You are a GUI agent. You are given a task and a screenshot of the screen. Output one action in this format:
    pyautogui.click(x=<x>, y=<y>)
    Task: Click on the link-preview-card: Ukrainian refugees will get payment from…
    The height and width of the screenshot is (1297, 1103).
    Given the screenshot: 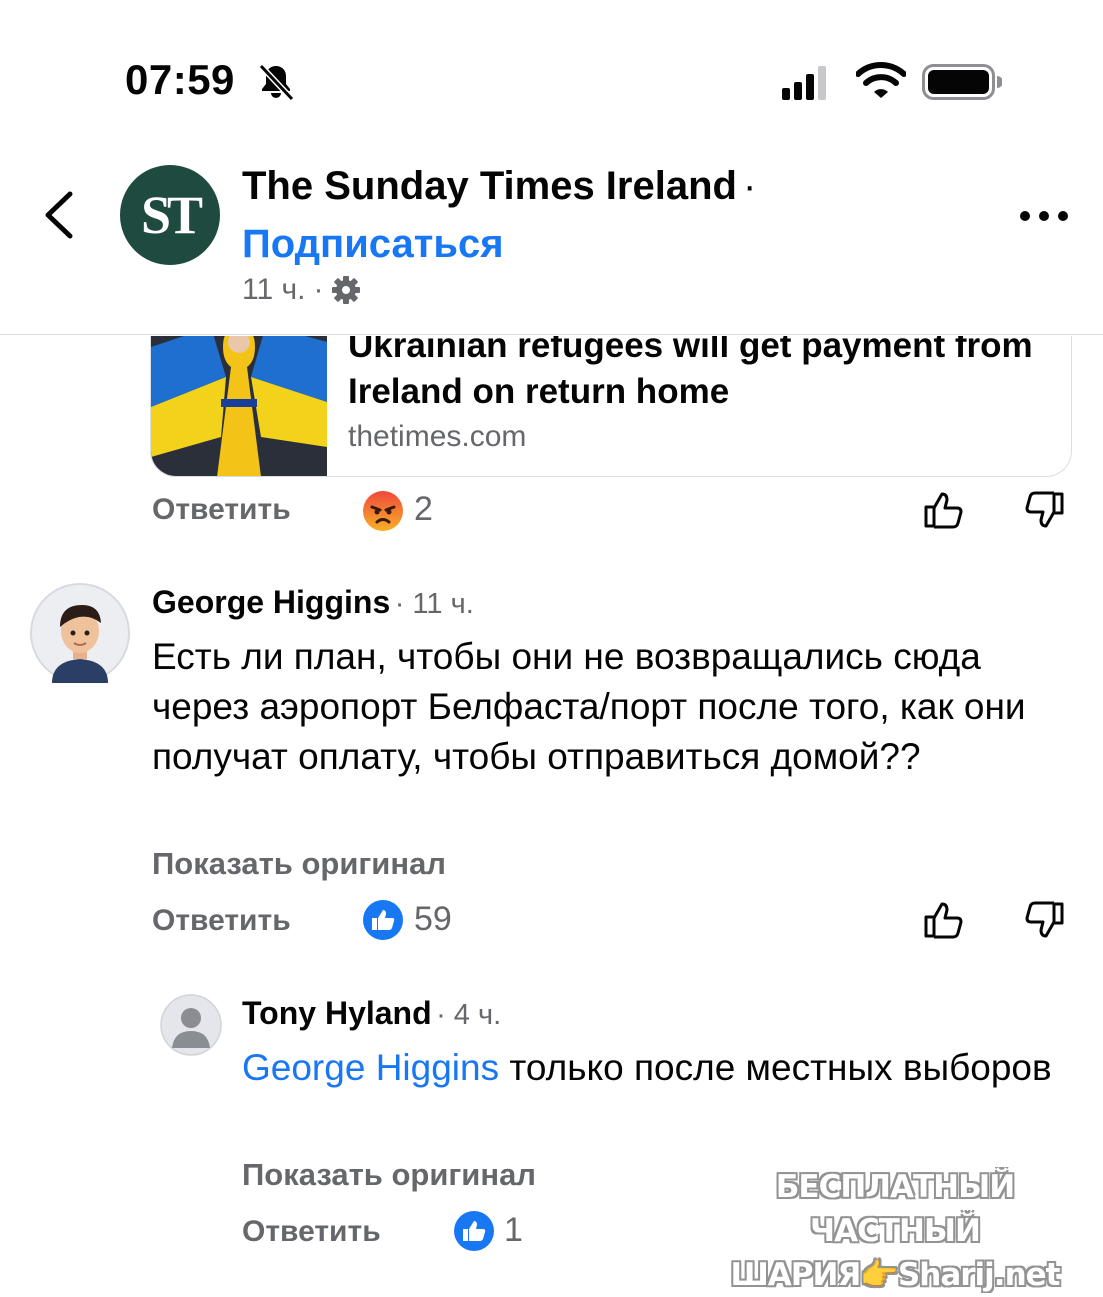 What is the action you would take?
    pyautogui.click(x=551, y=411)
    